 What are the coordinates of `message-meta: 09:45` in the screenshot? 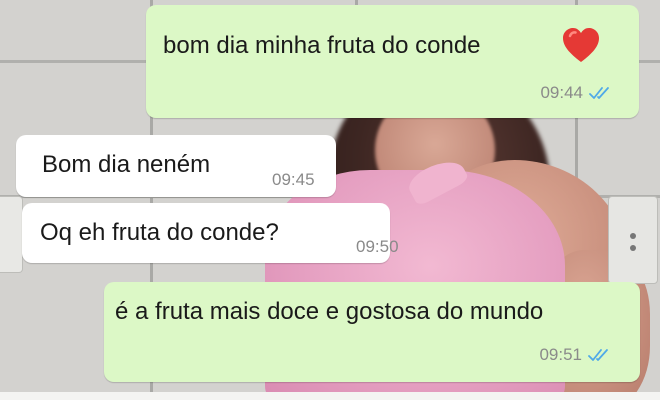 It's located at (293, 180).